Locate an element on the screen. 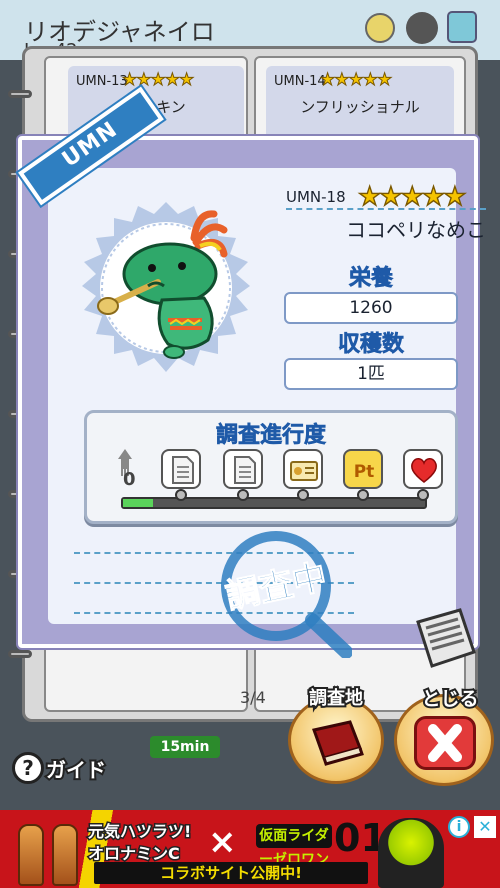 This screenshot has height=888, width=500. survey-site-label: 調査地 is located at coordinates (336, 698).